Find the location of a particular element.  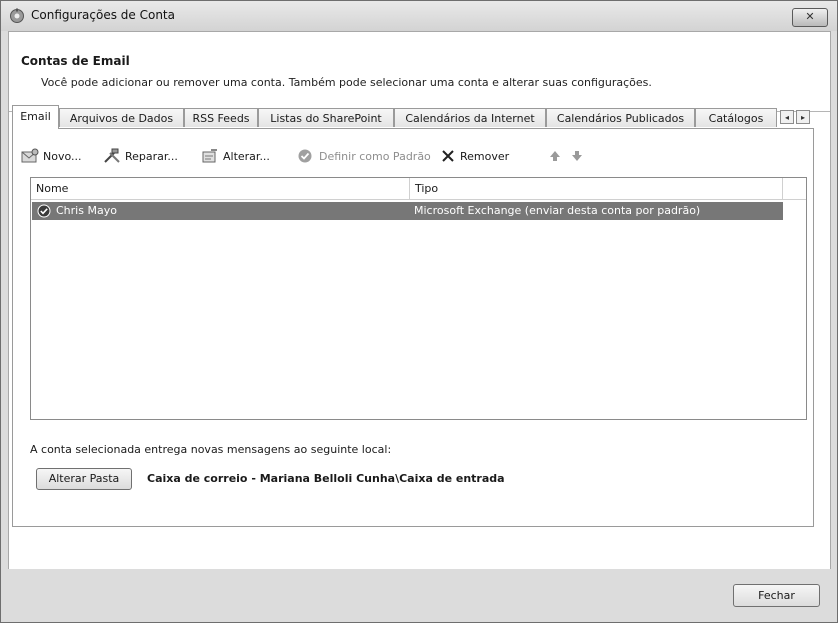

close-icon: ✕ is located at coordinates (810, 16).